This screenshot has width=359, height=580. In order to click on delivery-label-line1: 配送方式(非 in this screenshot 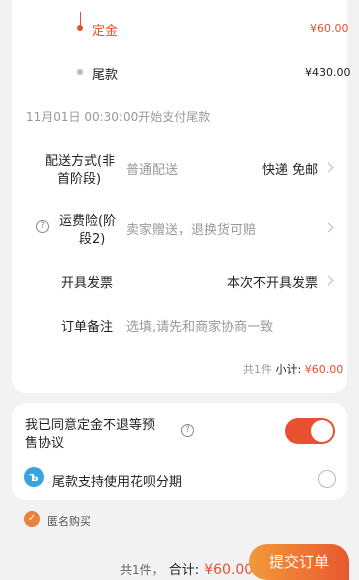, I will do `click(80, 161)`.